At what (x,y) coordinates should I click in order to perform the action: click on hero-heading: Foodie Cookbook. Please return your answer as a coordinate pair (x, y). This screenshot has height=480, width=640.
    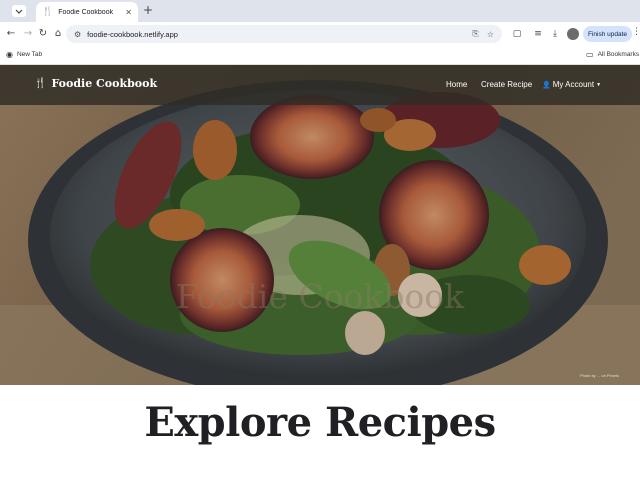
    Looking at the image, I should click on (320, 296).